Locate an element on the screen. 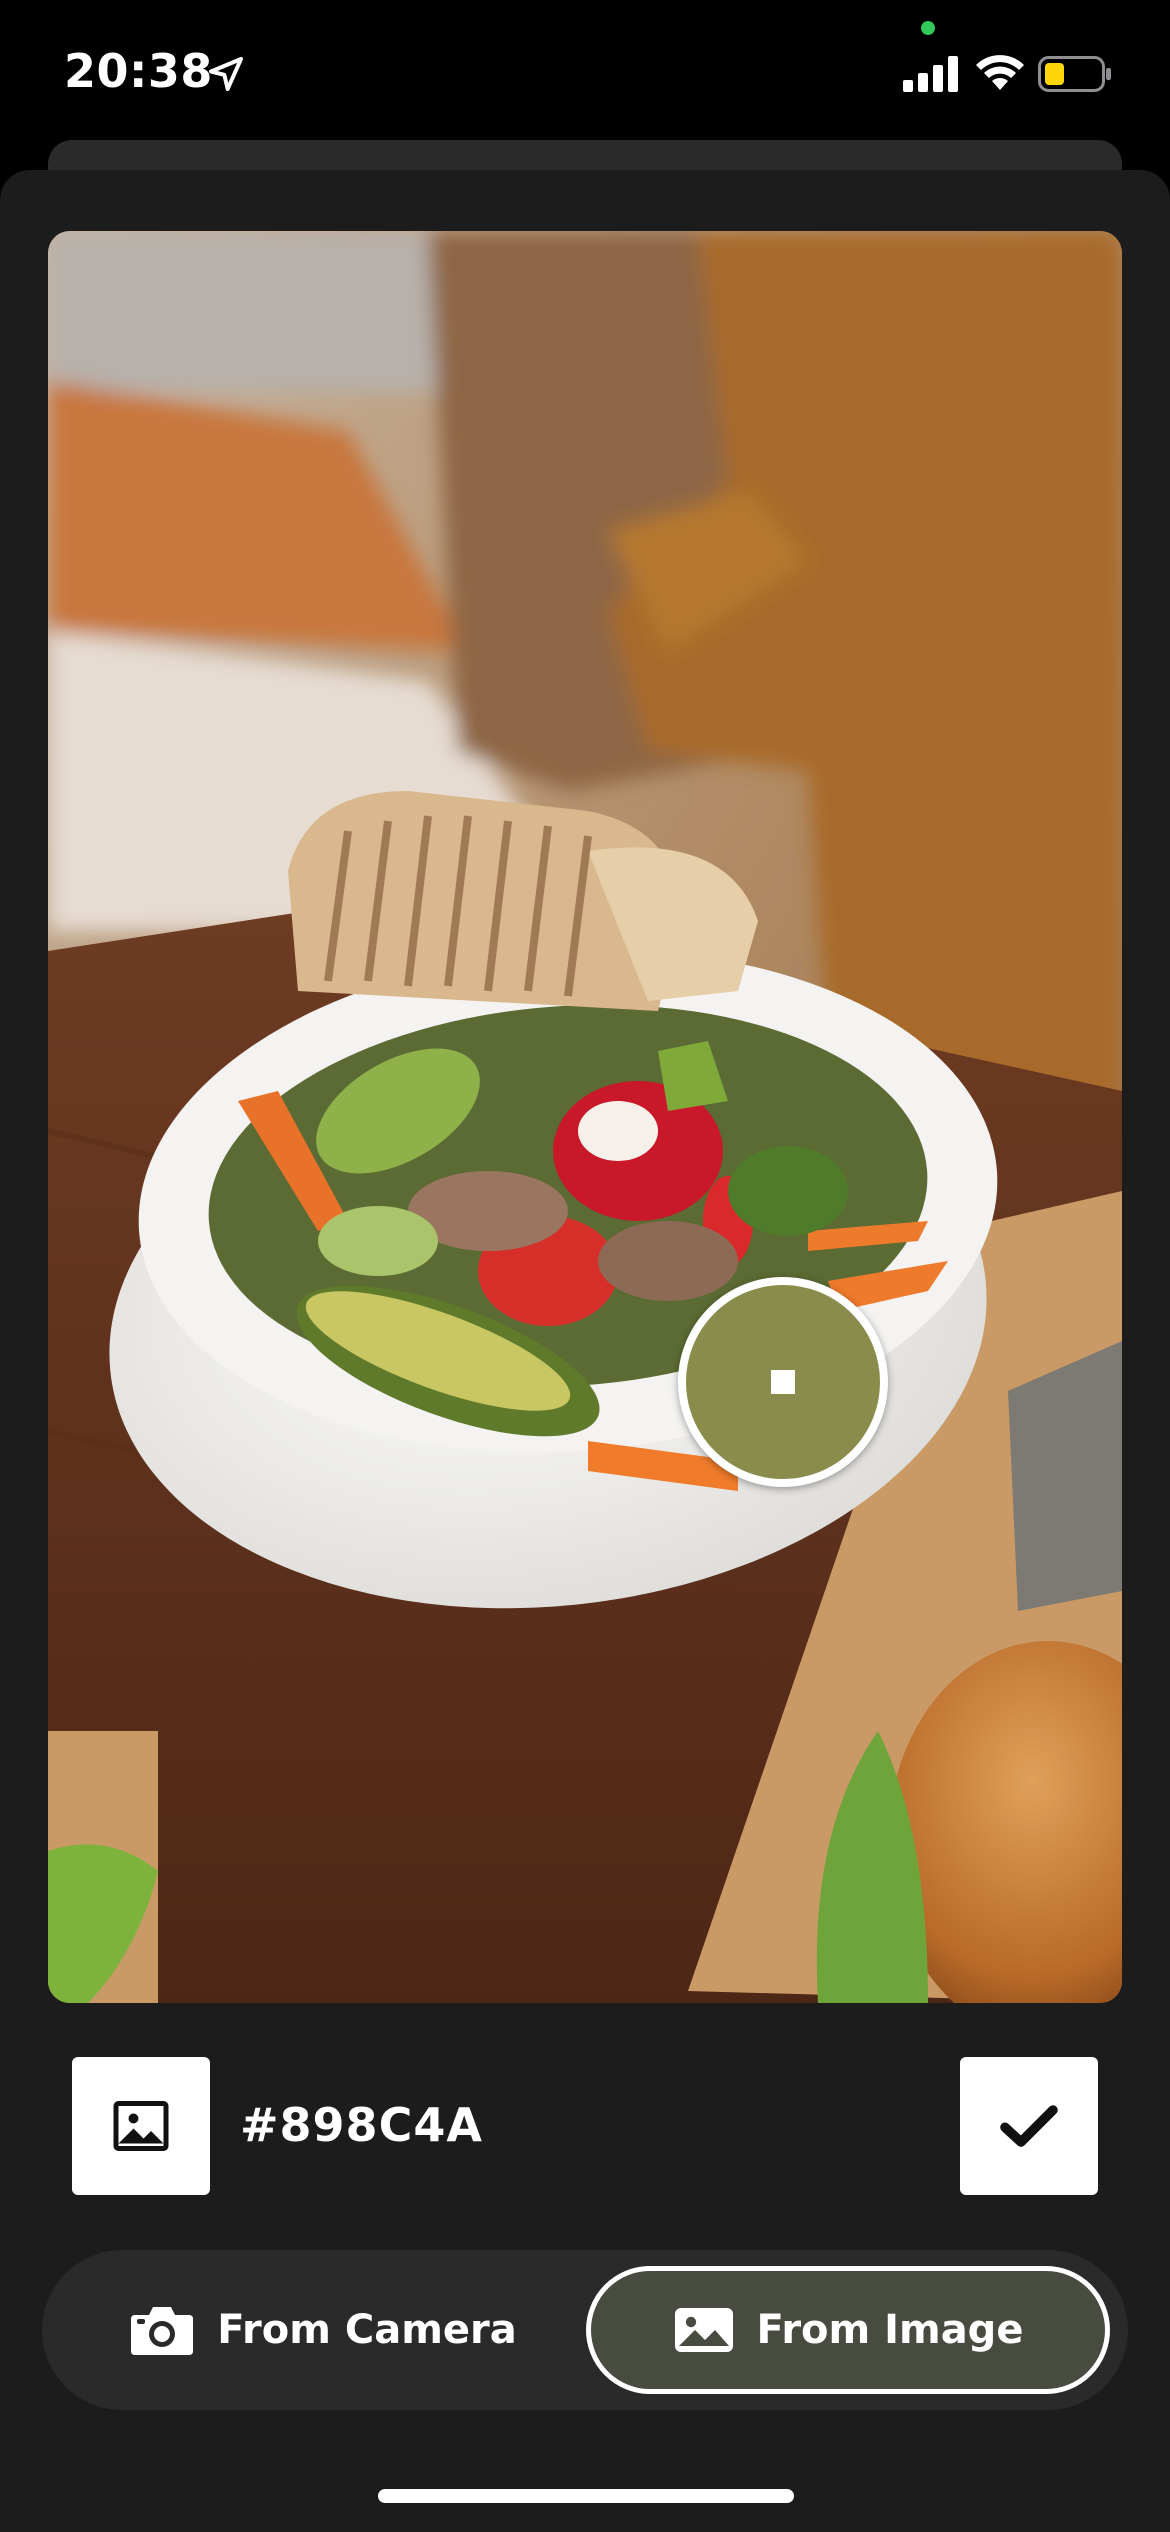  checkmark-icon is located at coordinates (1029, 2126).